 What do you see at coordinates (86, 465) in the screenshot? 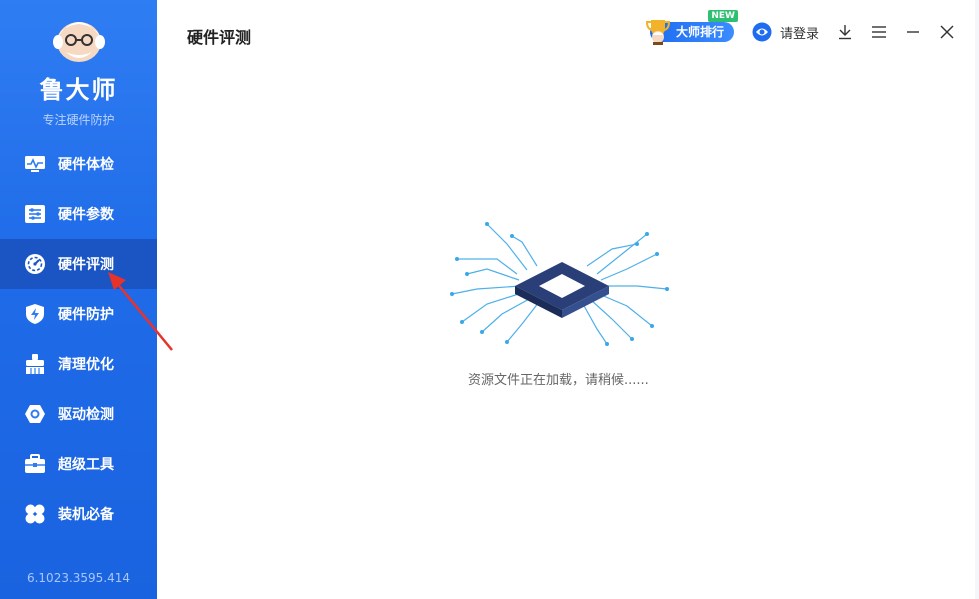
I see `sidebar-item-label: 超级工具` at bounding box center [86, 465].